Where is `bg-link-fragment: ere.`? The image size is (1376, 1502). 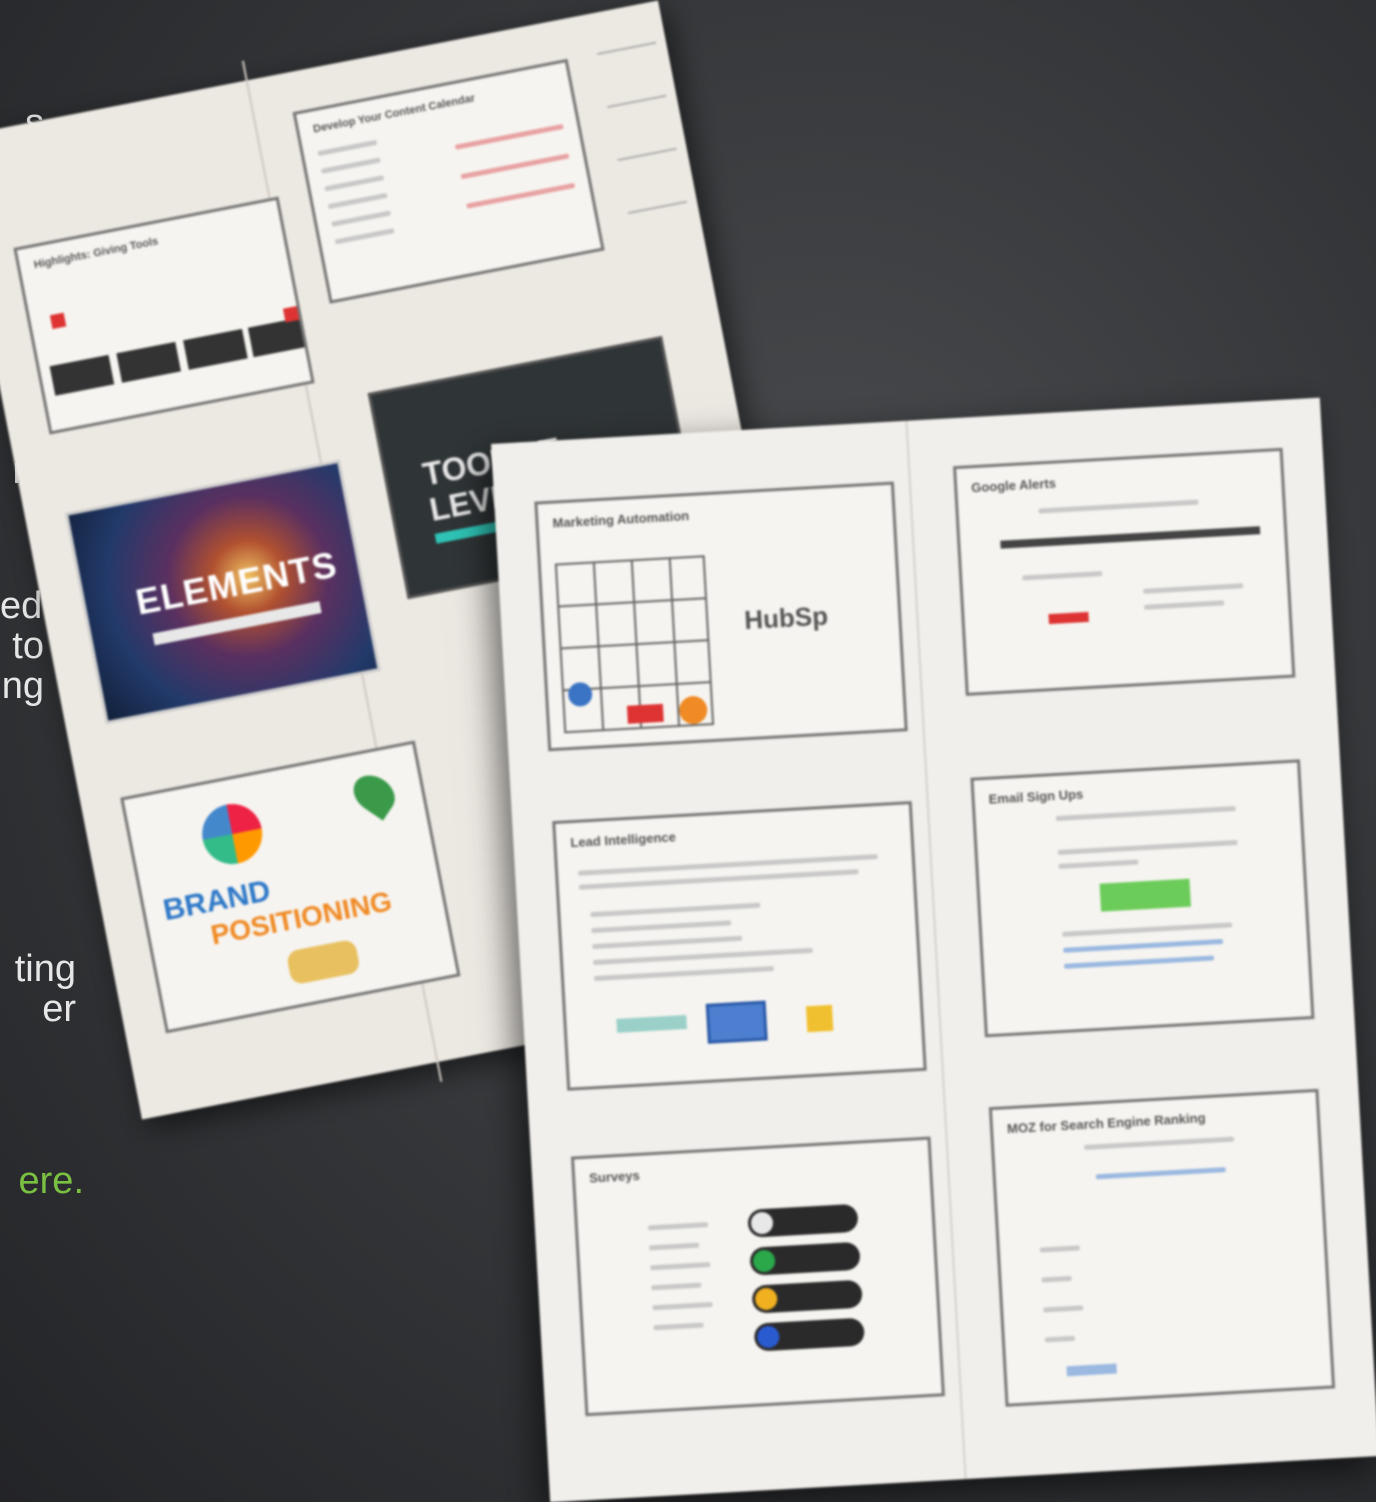 bg-link-fragment: ere. is located at coordinates (42, 1181).